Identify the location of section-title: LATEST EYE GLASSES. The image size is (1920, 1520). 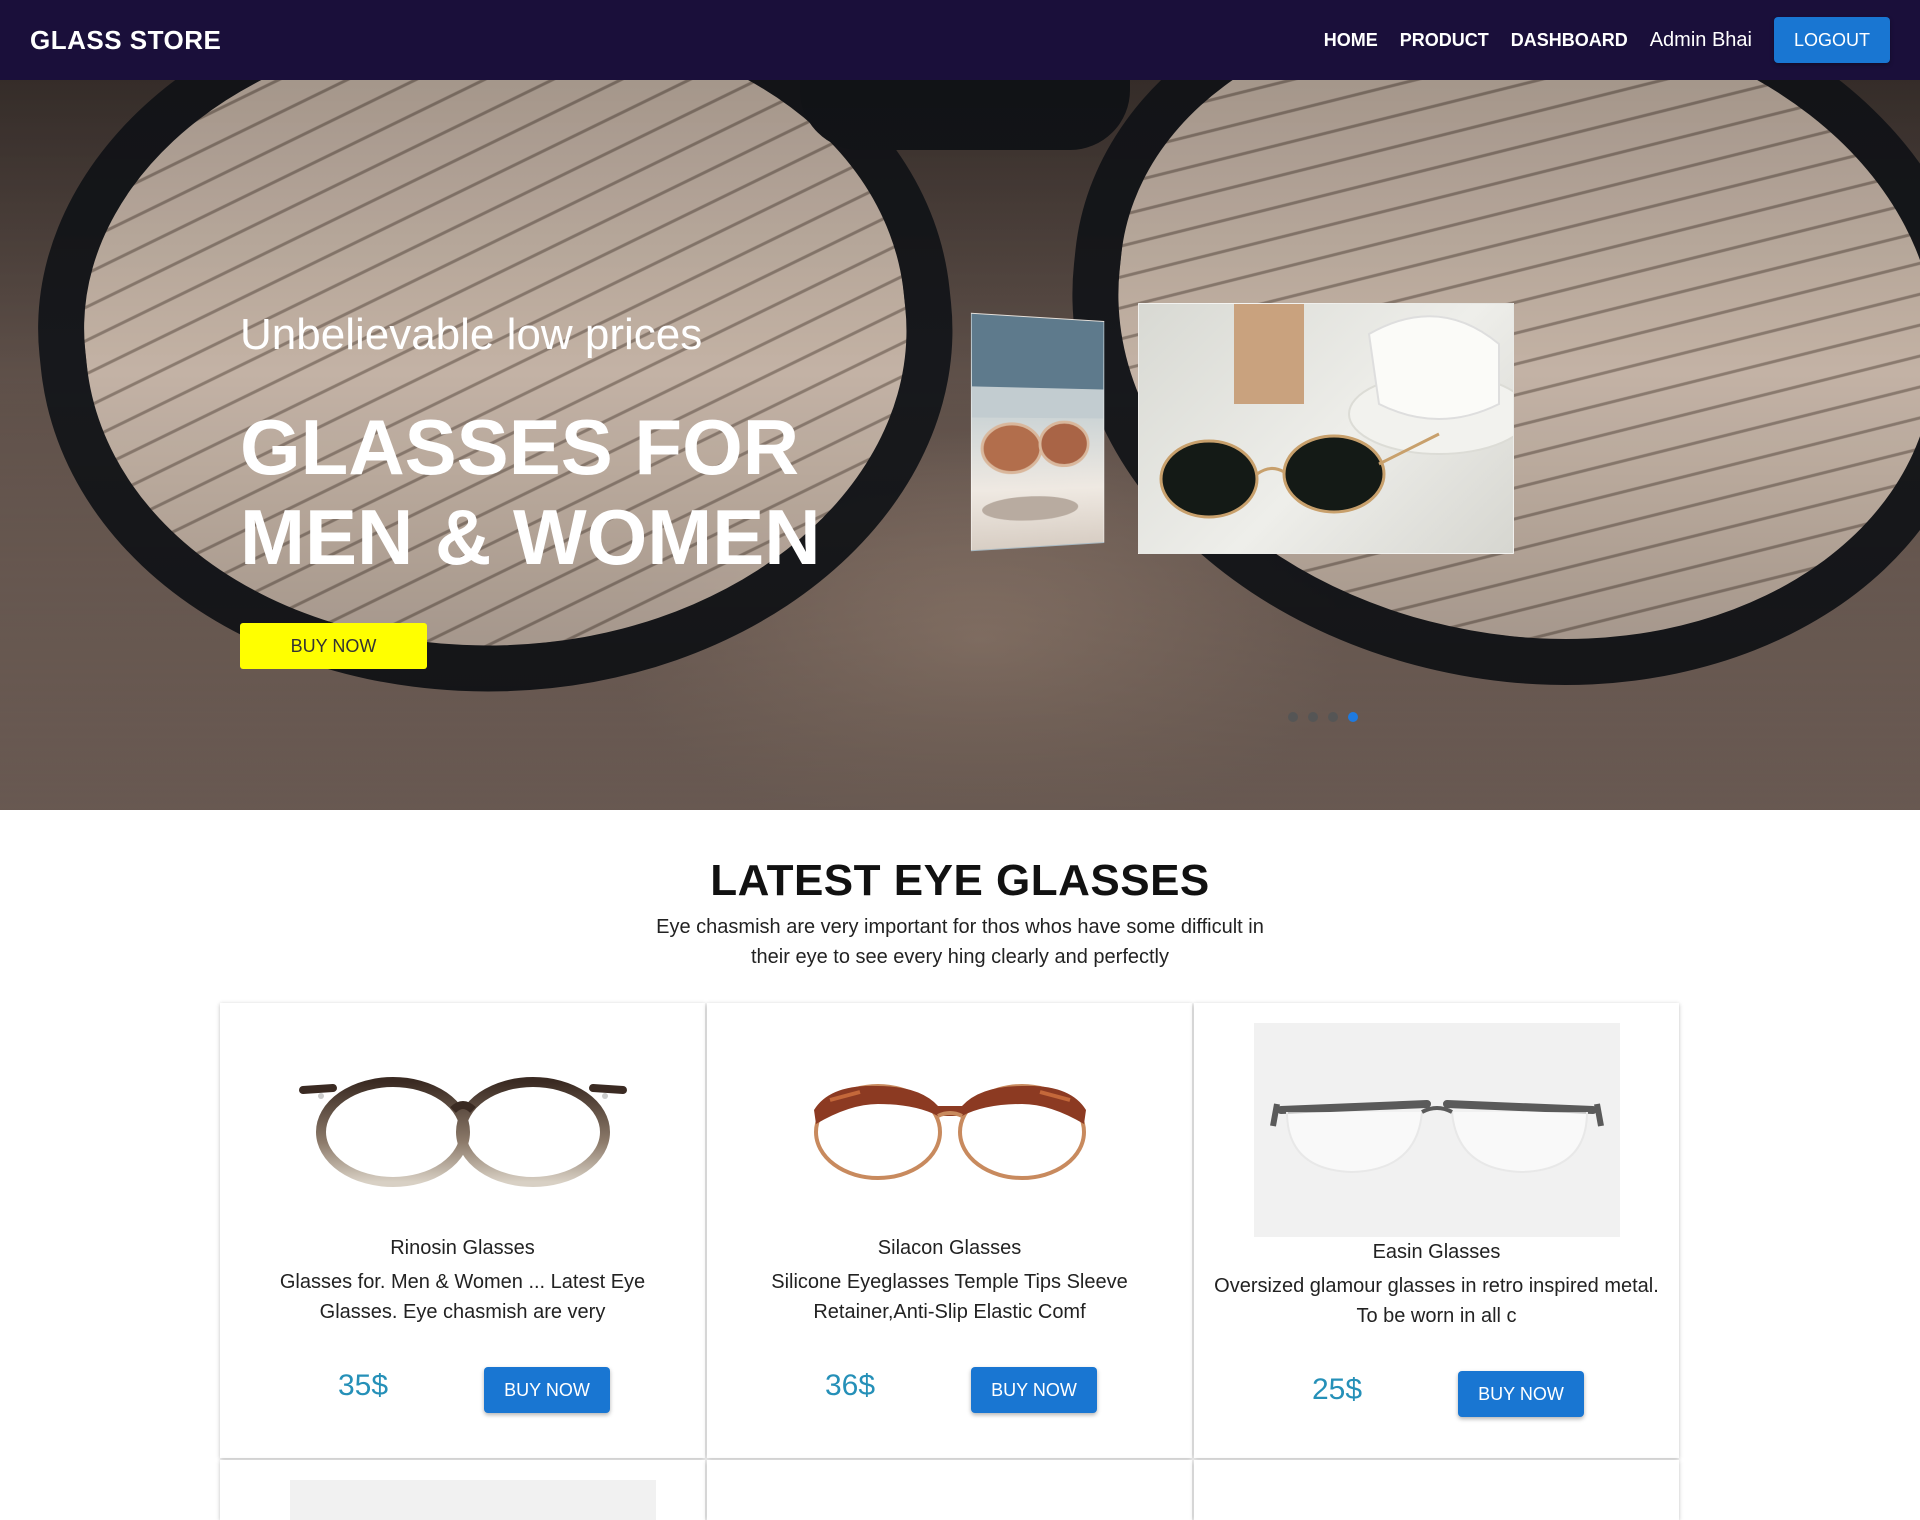
(960, 881).